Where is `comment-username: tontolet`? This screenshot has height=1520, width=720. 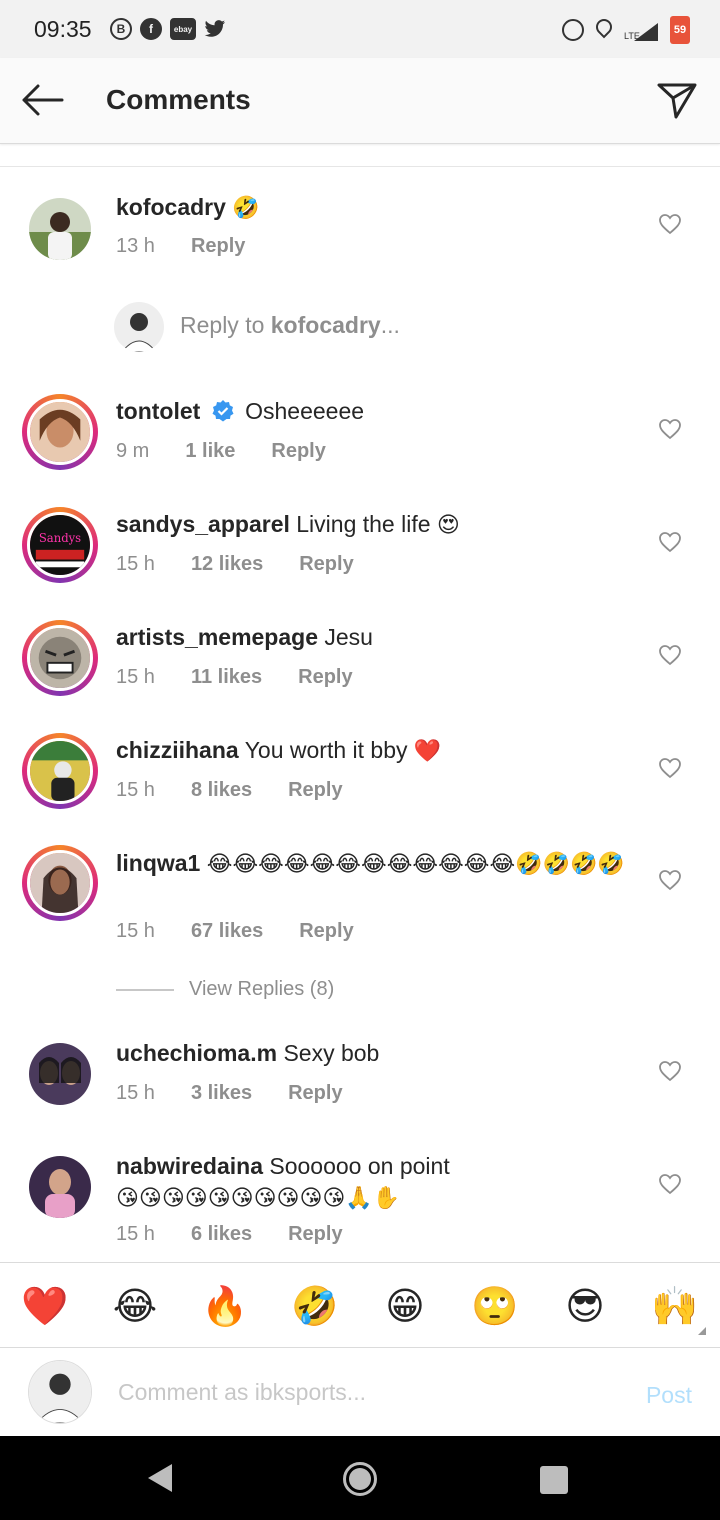
comment-username: tontolet is located at coordinates (158, 411).